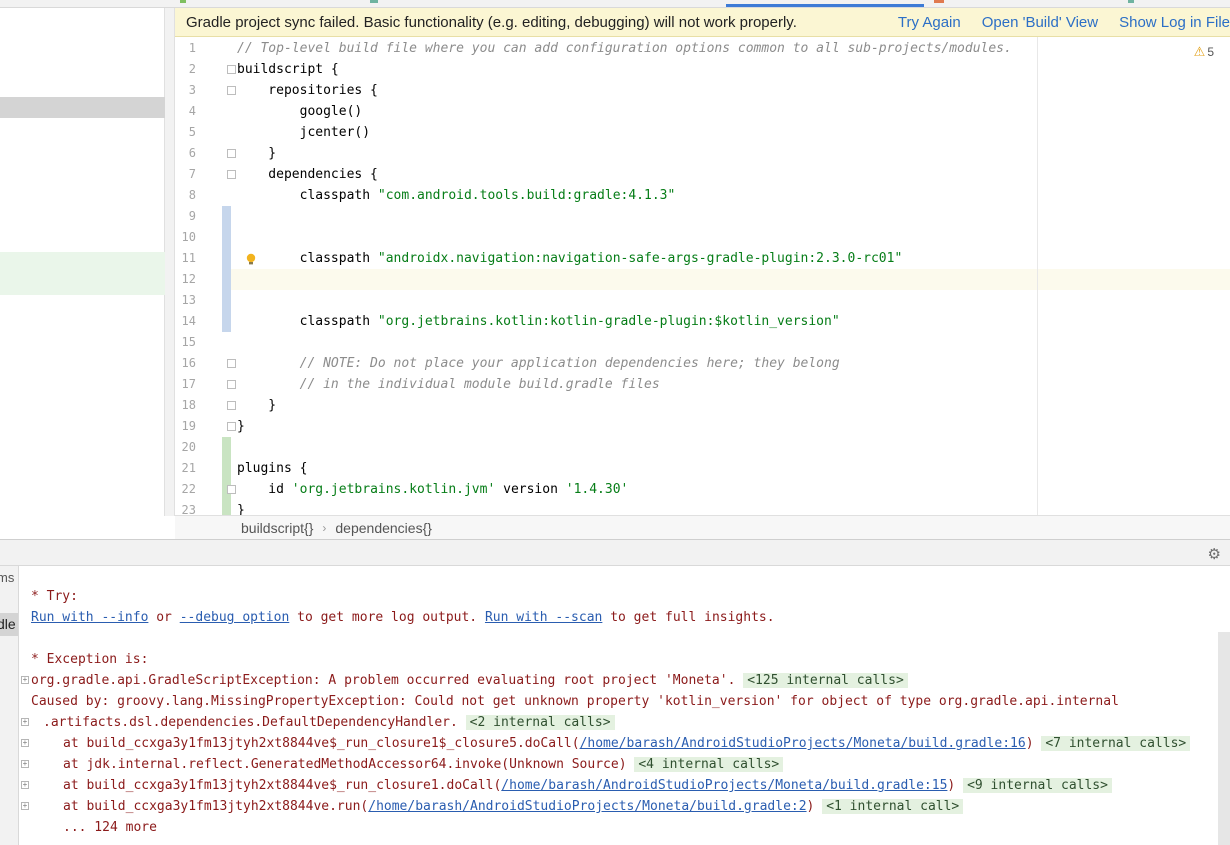 This screenshot has width=1230, height=845. Describe the element at coordinates (89, 617) in the screenshot. I see `run-with-info-link: Run with --info` at that location.